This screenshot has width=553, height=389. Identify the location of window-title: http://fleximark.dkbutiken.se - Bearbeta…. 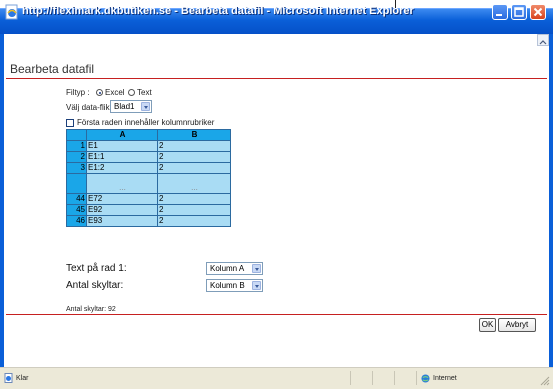
(218, 11).